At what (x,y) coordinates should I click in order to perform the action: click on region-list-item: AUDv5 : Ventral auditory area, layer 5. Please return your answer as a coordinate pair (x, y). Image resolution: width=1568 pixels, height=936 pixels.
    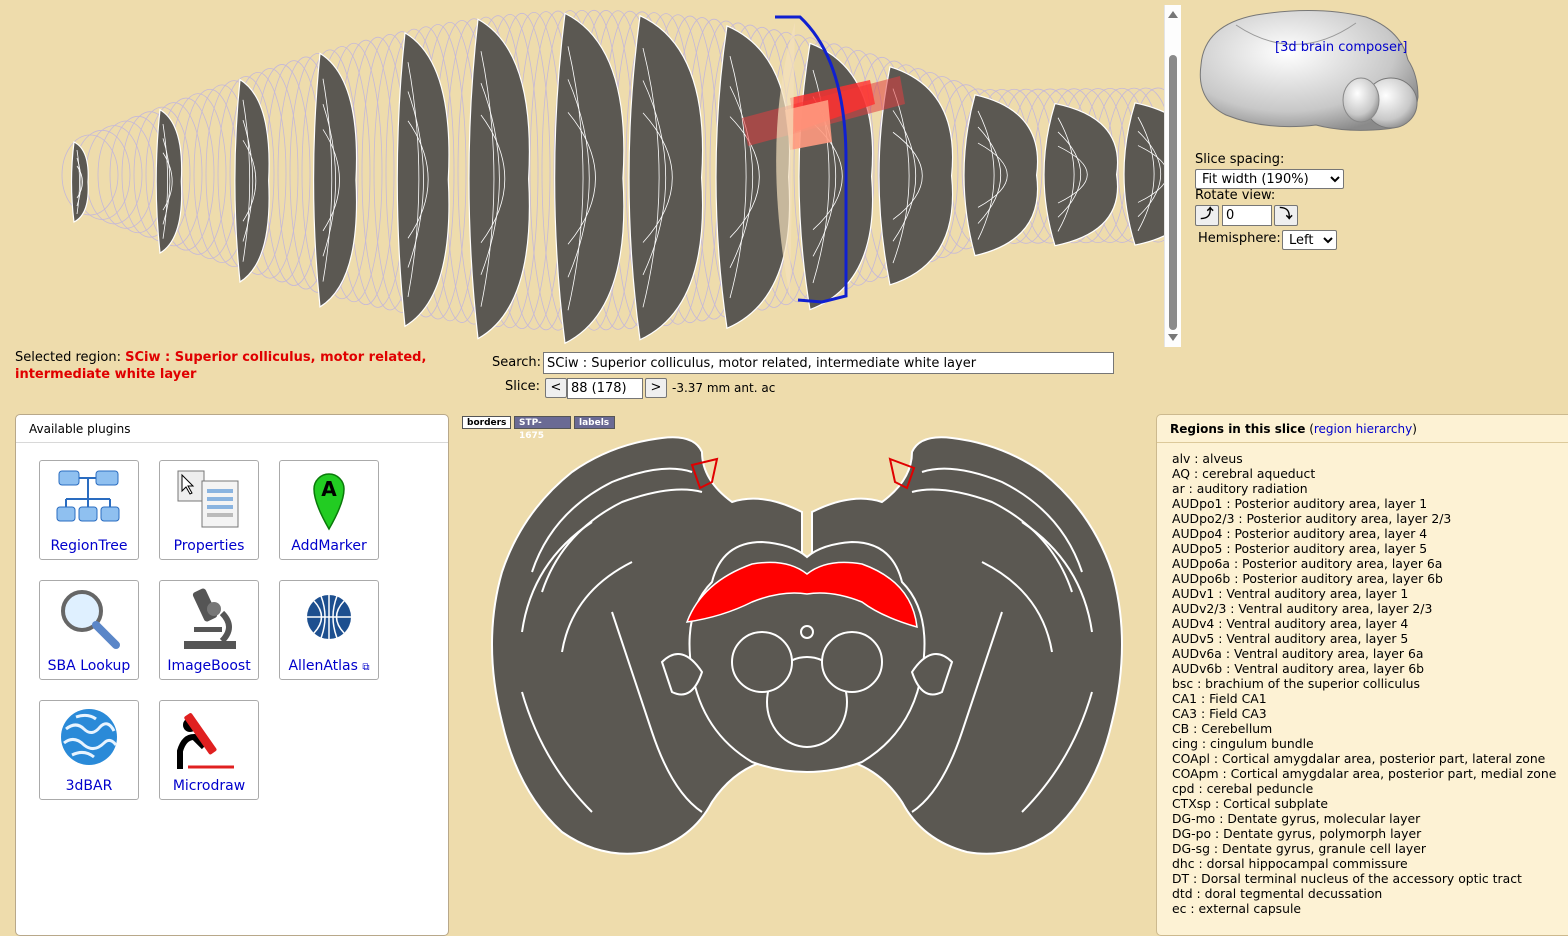
    Looking at the image, I should click on (1364, 638).